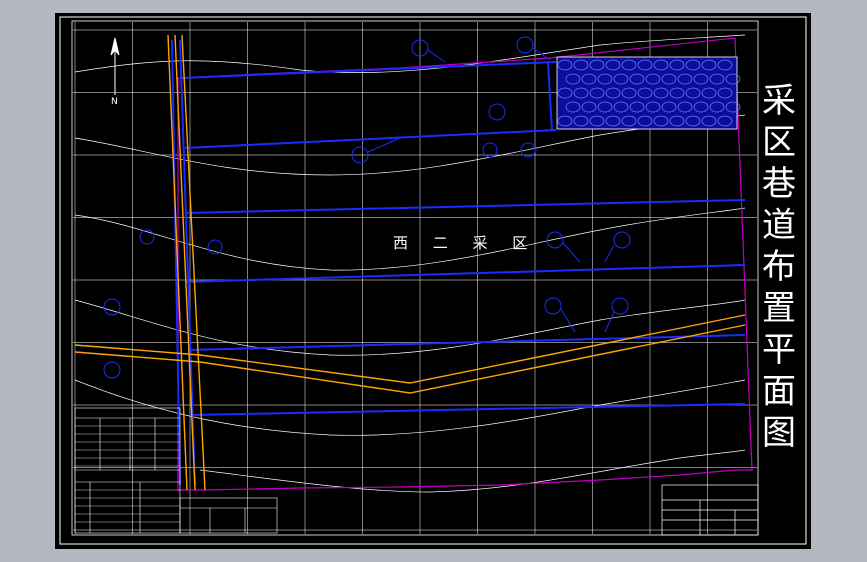 This screenshot has width=867, height=562. What do you see at coordinates (779, 143) in the screenshot?
I see `drawing-title-char: 区` at bounding box center [779, 143].